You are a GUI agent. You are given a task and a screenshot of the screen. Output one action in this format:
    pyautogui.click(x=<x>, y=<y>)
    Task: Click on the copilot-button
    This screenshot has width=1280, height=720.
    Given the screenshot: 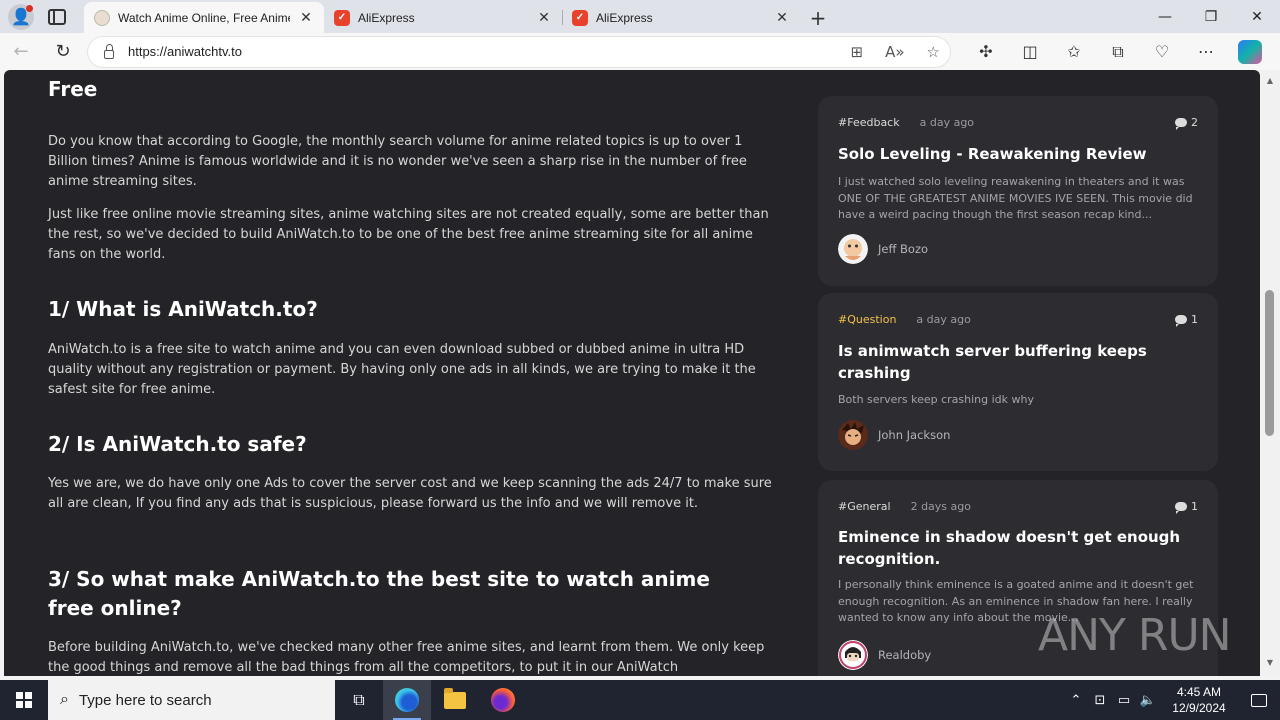 What is the action you would take?
    pyautogui.click(x=1250, y=51)
    